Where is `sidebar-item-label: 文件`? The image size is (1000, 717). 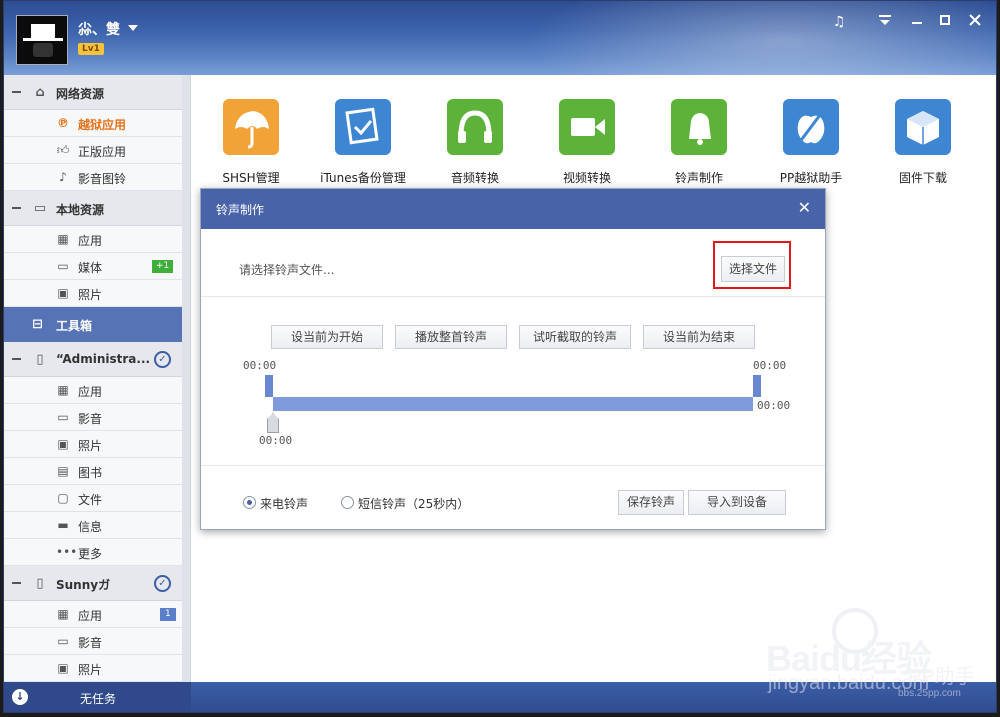
sidebar-item-label: 文件 is located at coordinates (90, 500).